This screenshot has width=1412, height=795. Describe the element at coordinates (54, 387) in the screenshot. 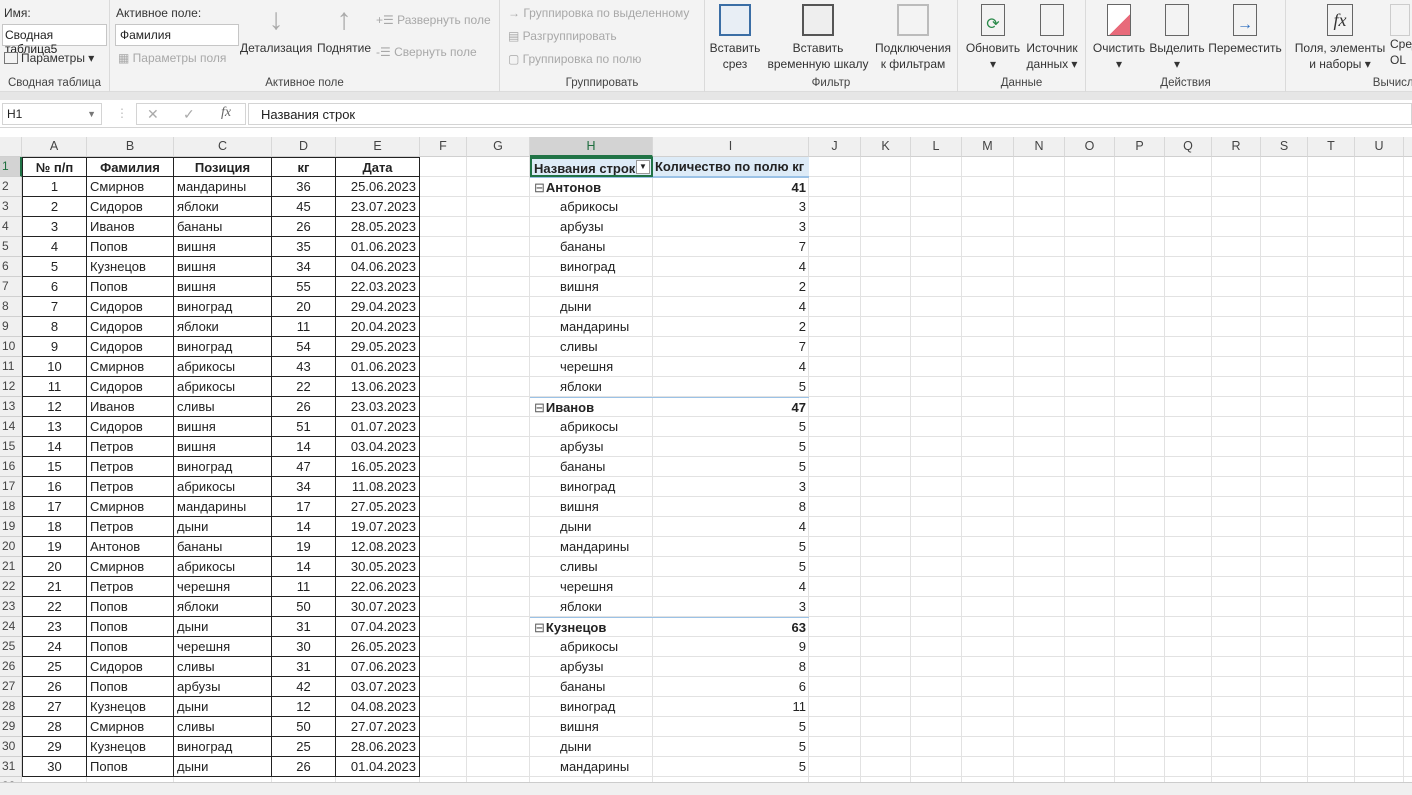

I see `table-cell: 11` at that location.